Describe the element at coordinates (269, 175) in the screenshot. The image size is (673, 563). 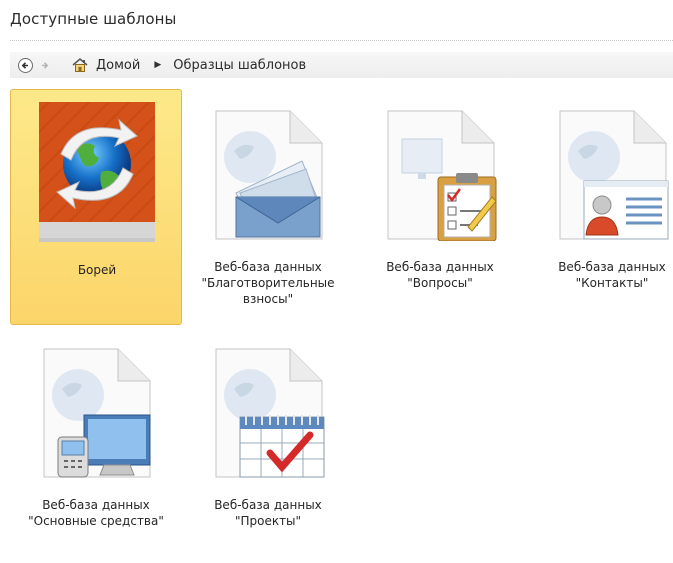
I see `envelope-icon` at that location.